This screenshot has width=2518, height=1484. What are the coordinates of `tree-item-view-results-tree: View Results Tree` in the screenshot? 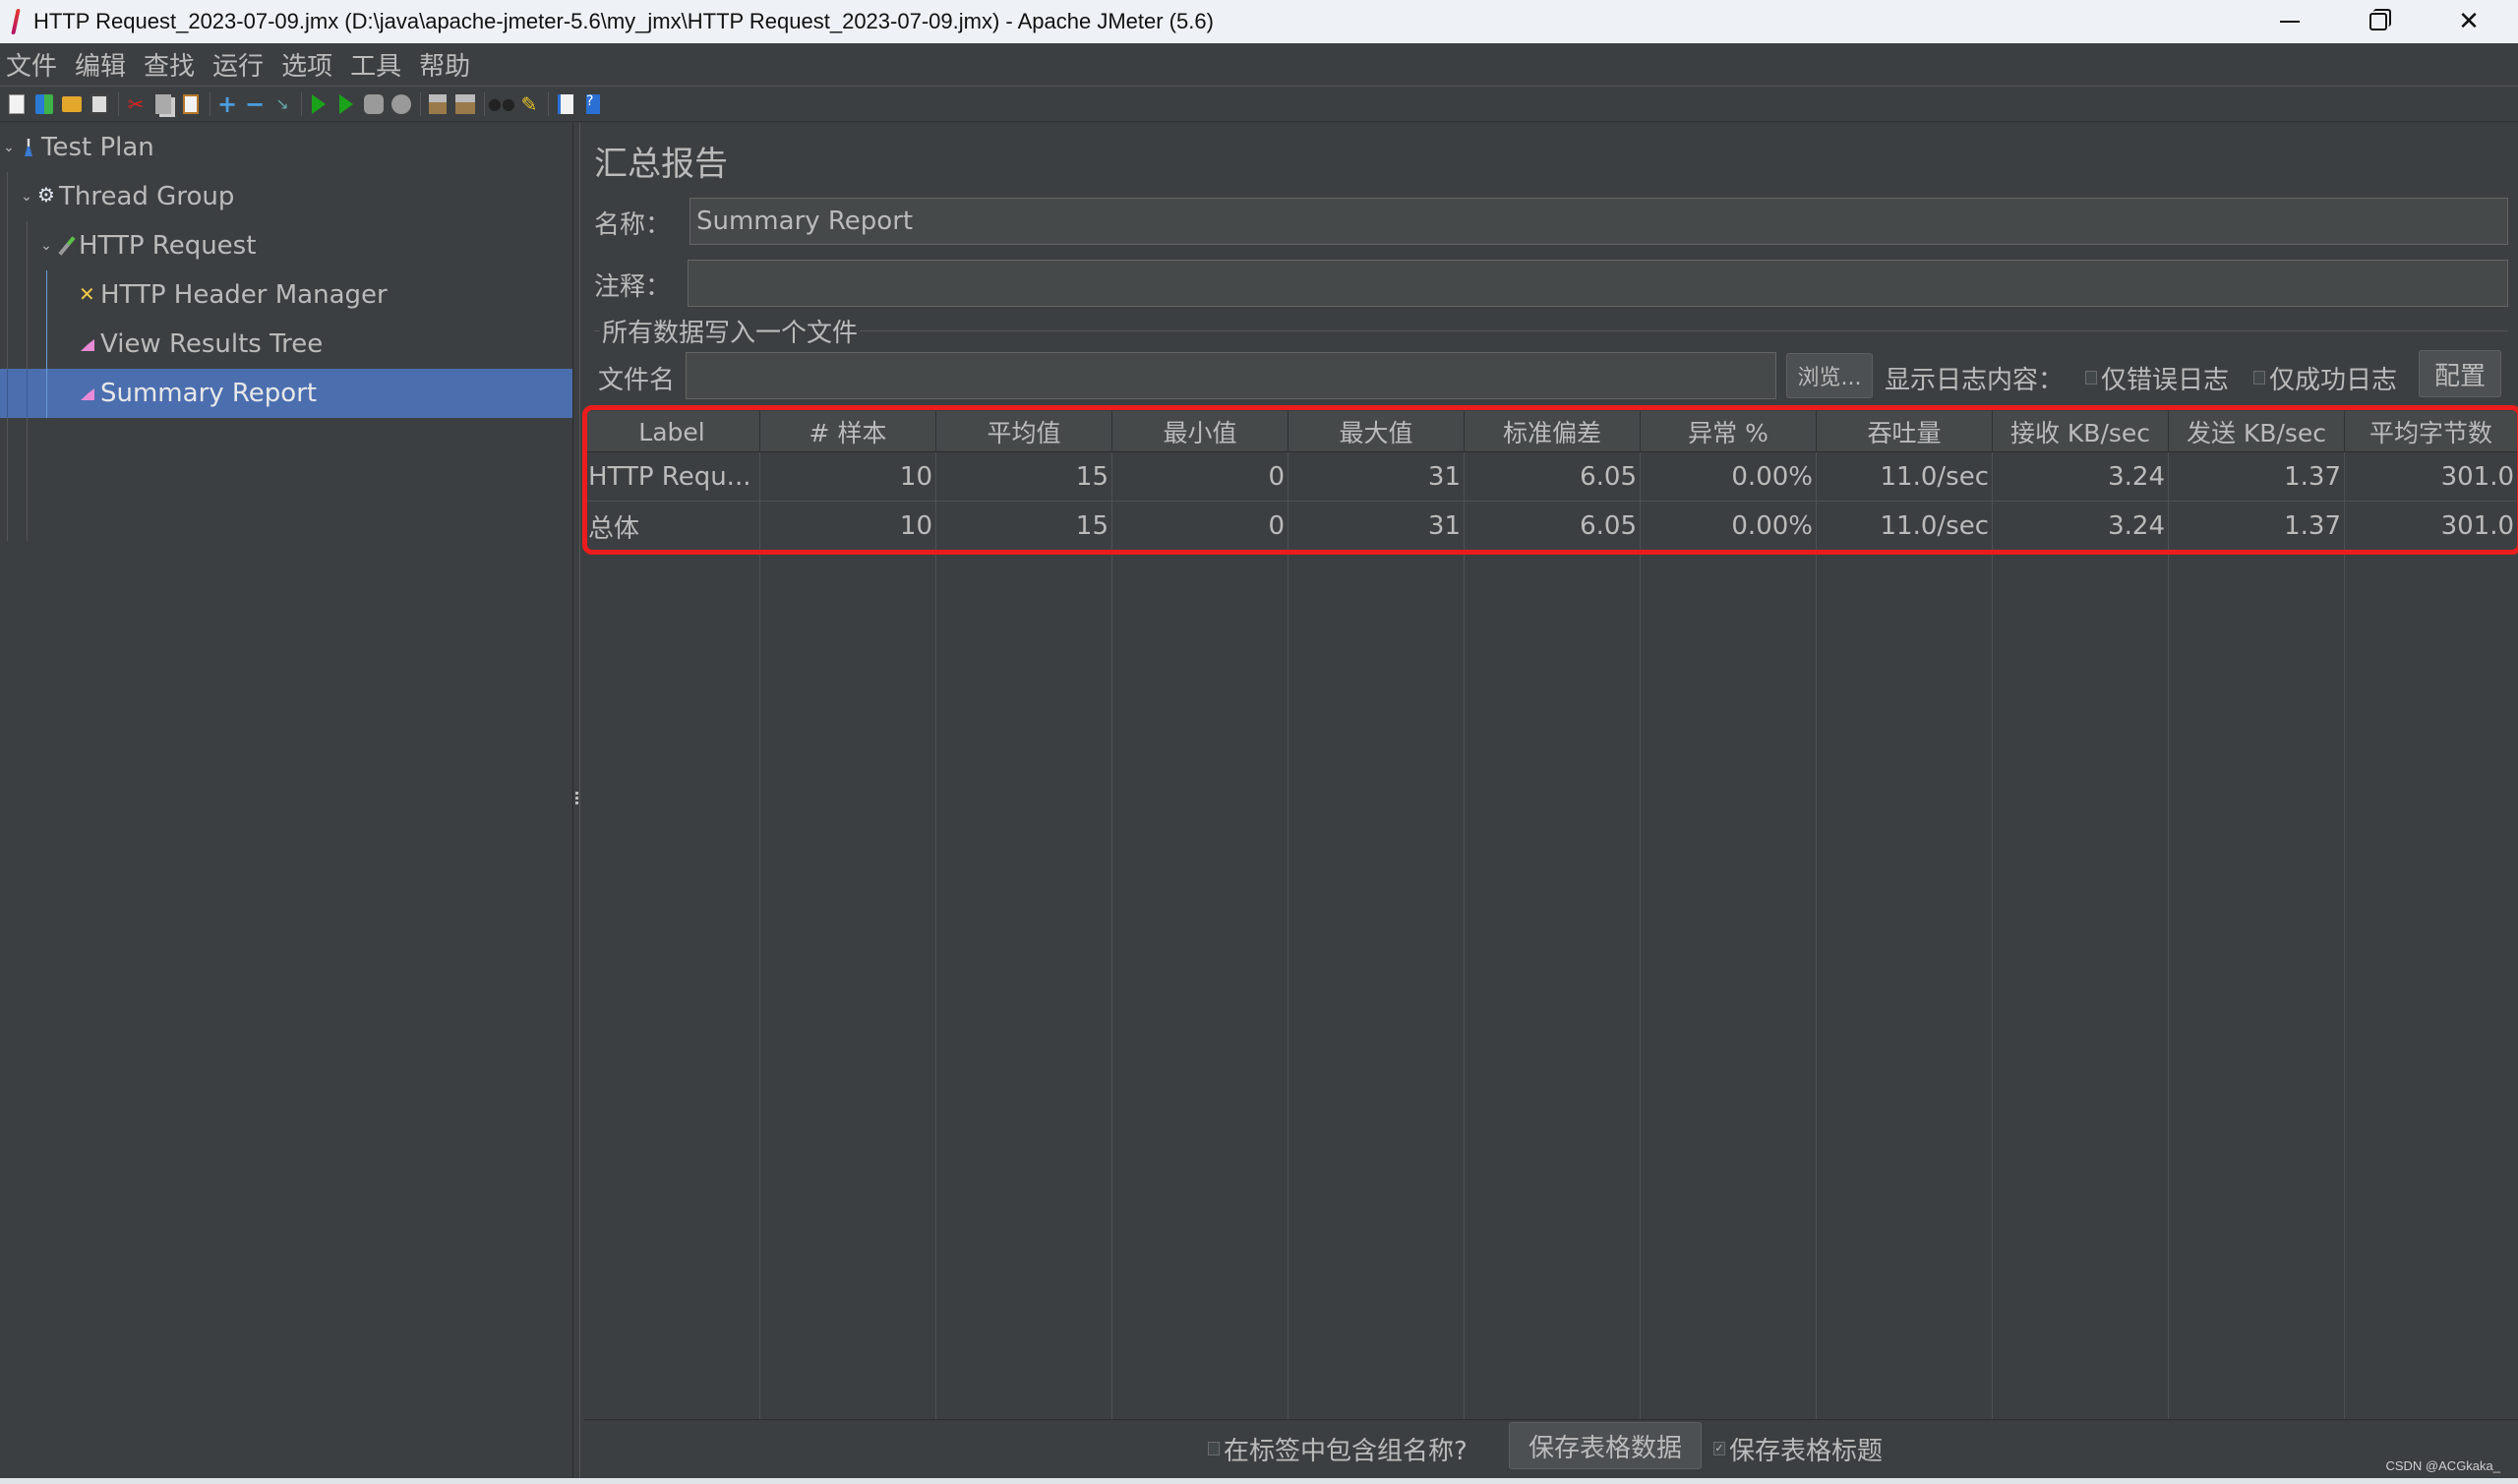 It's located at (286, 344).